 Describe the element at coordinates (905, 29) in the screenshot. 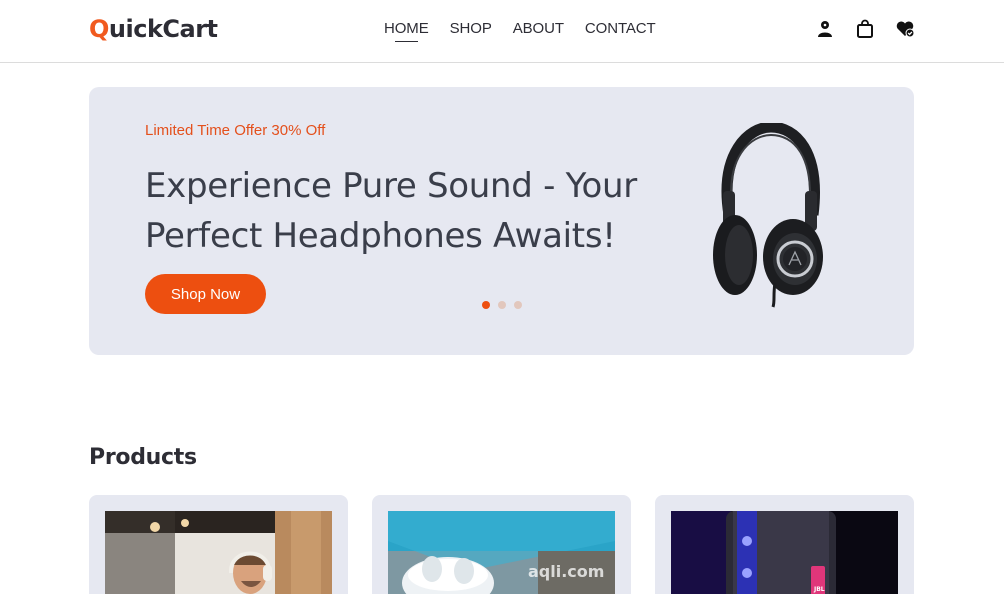

I see `wishlist-heart-icon` at that location.